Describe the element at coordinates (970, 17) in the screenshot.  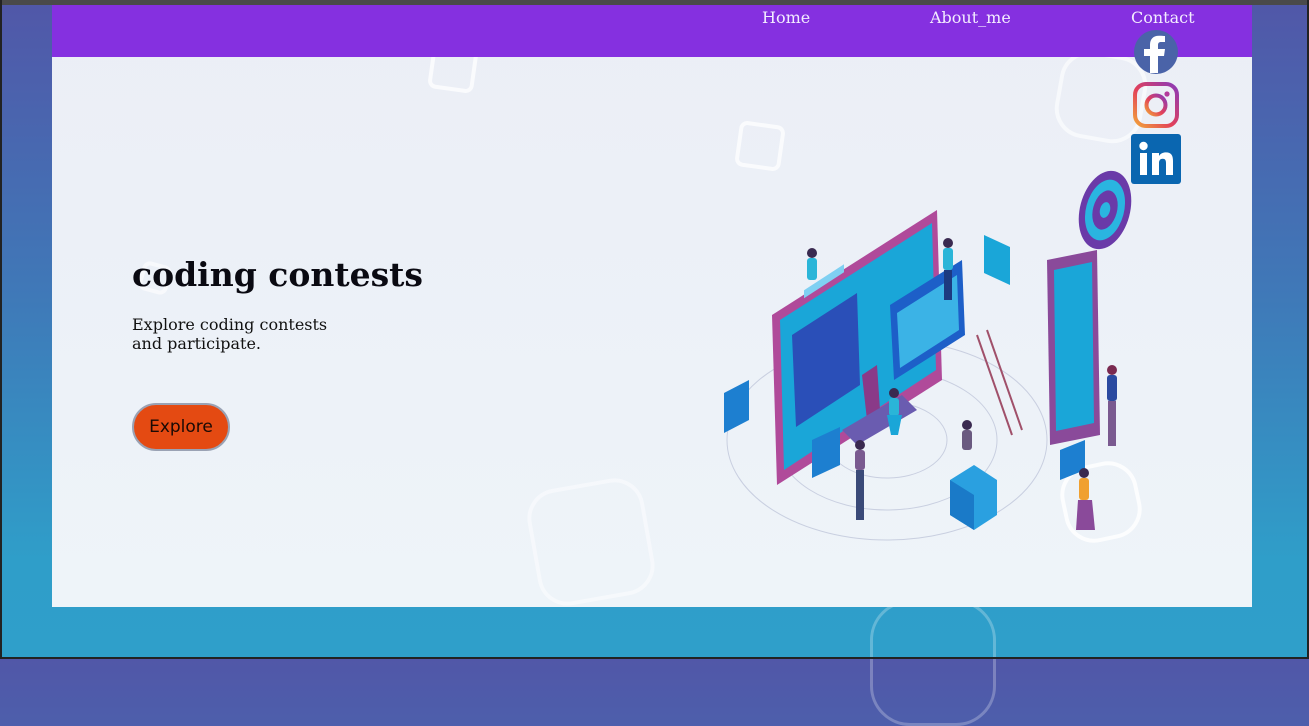
I see `nav-link-about: About_me` at that location.